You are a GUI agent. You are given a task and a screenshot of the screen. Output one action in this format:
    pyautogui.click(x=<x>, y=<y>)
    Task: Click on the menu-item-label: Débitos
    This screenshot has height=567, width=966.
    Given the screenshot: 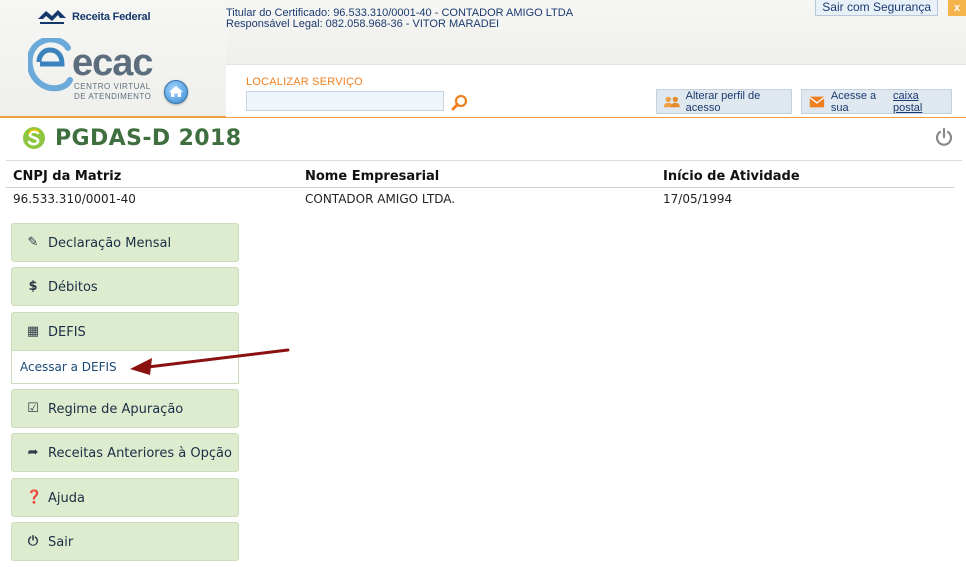 What is the action you would take?
    pyautogui.click(x=73, y=287)
    